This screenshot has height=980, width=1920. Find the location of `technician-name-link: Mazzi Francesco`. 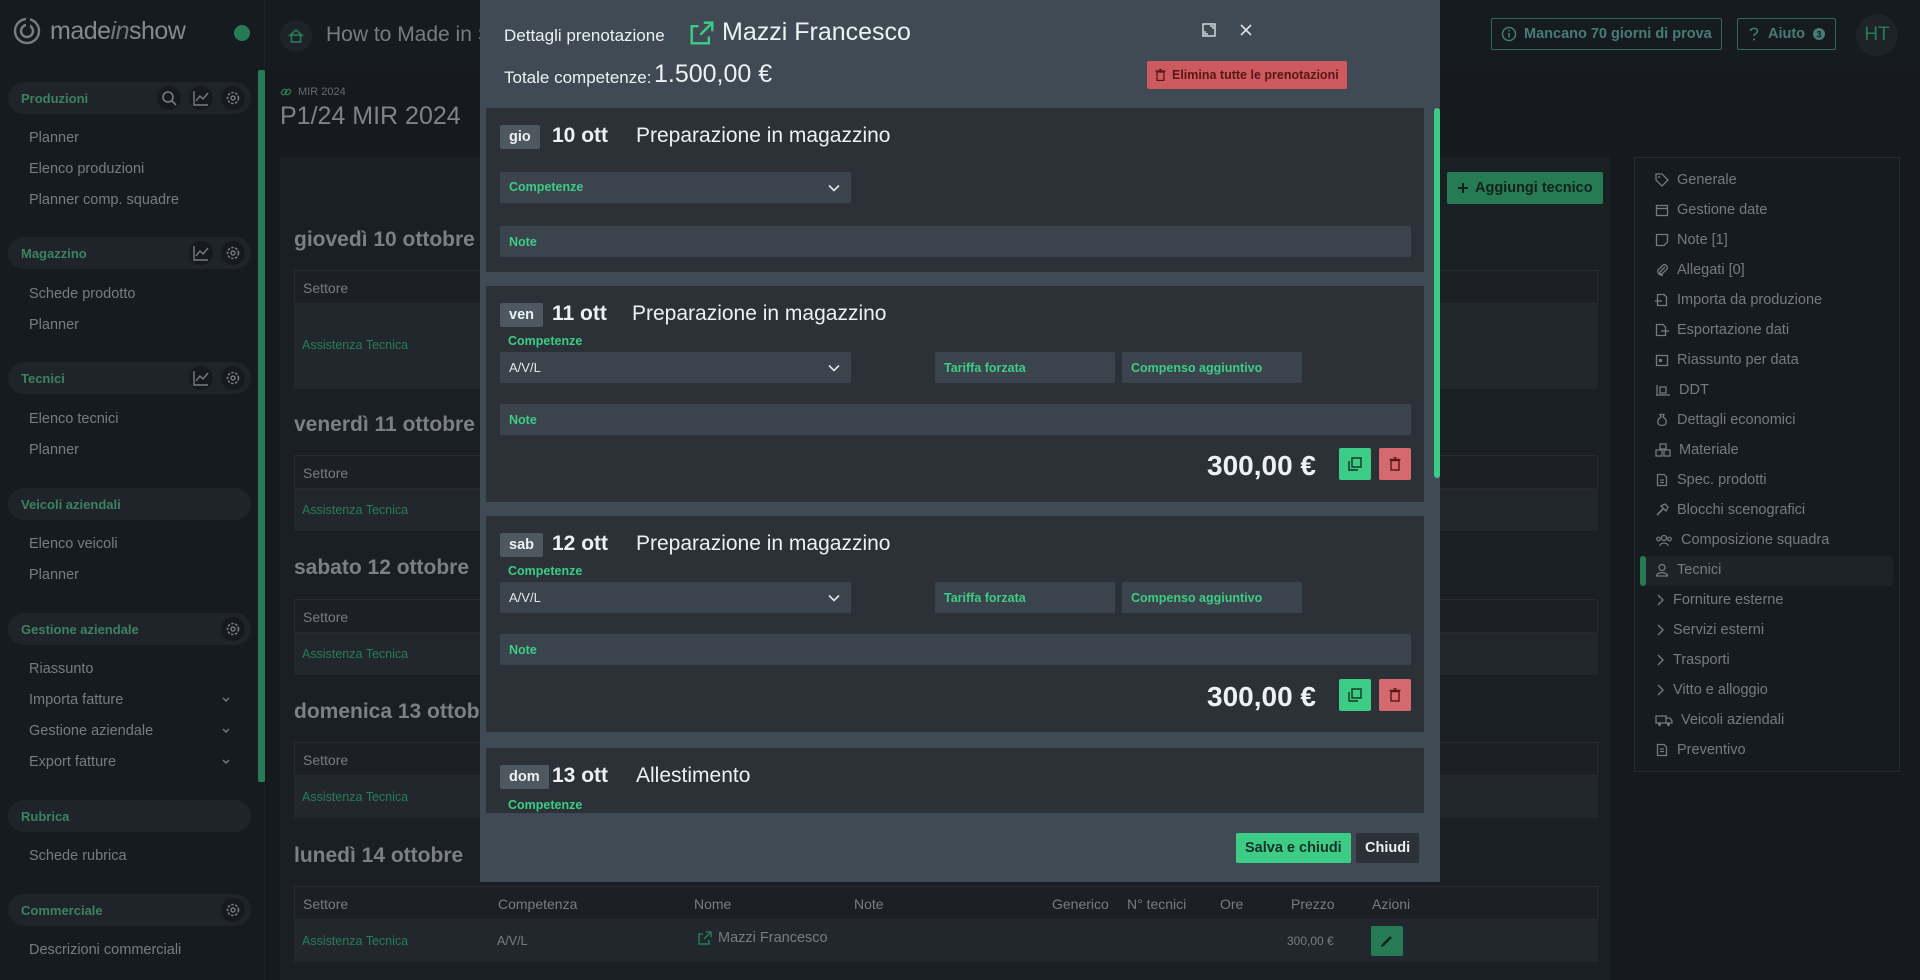

technician-name-link: Mazzi Francesco is located at coordinates (800, 32).